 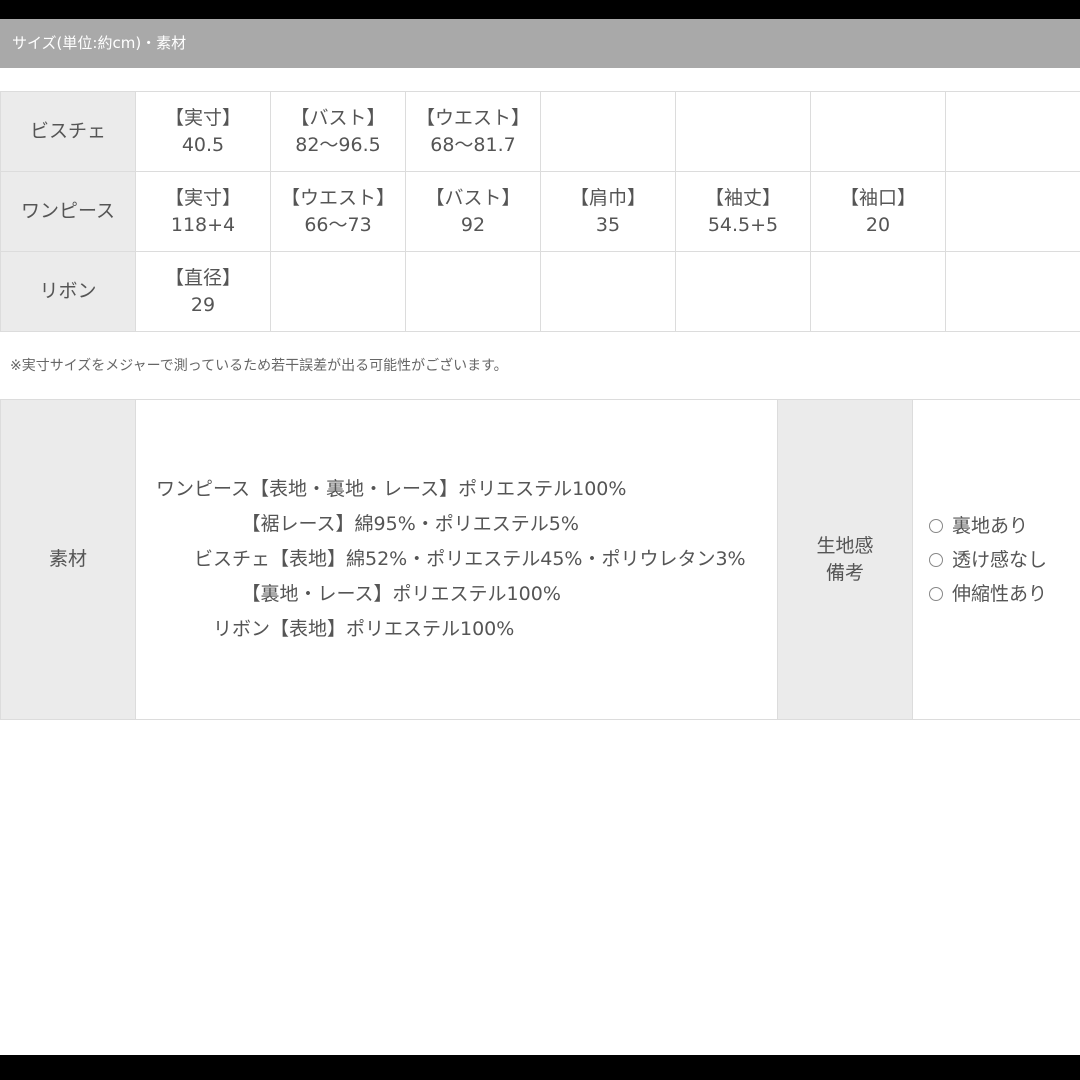 What do you see at coordinates (68, 131) in the screenshot?
I see `size-row-item: ビスチェ` at bounding box center [68, 131].